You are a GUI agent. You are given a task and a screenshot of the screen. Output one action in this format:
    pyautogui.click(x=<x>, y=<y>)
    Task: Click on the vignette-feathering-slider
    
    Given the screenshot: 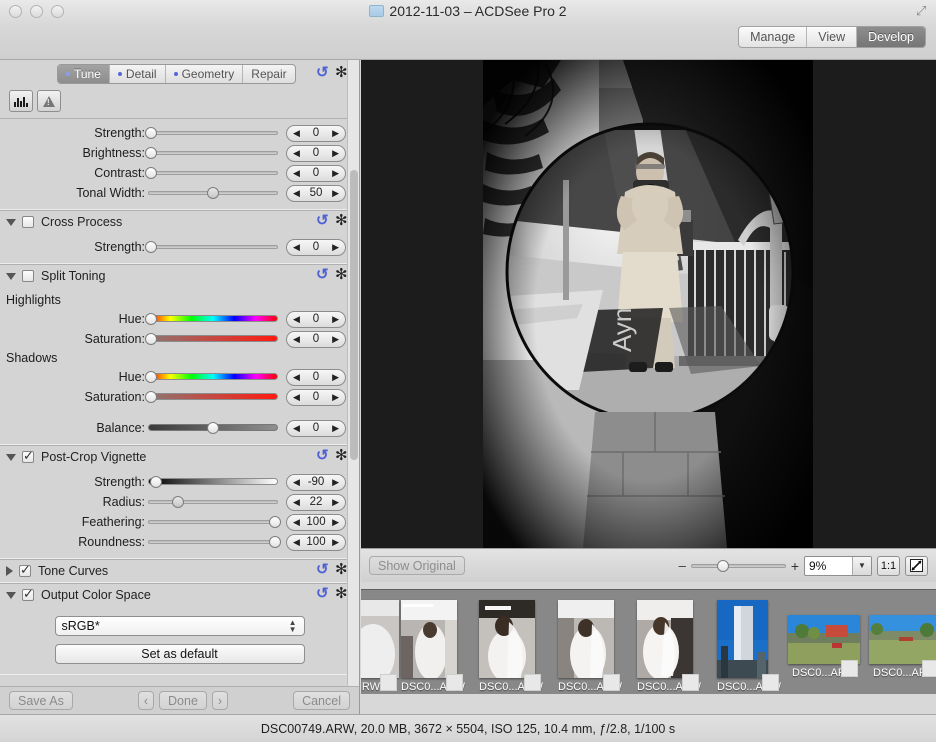 What is the action you would take?
    pyautogui.click(x=214, y=522)
    